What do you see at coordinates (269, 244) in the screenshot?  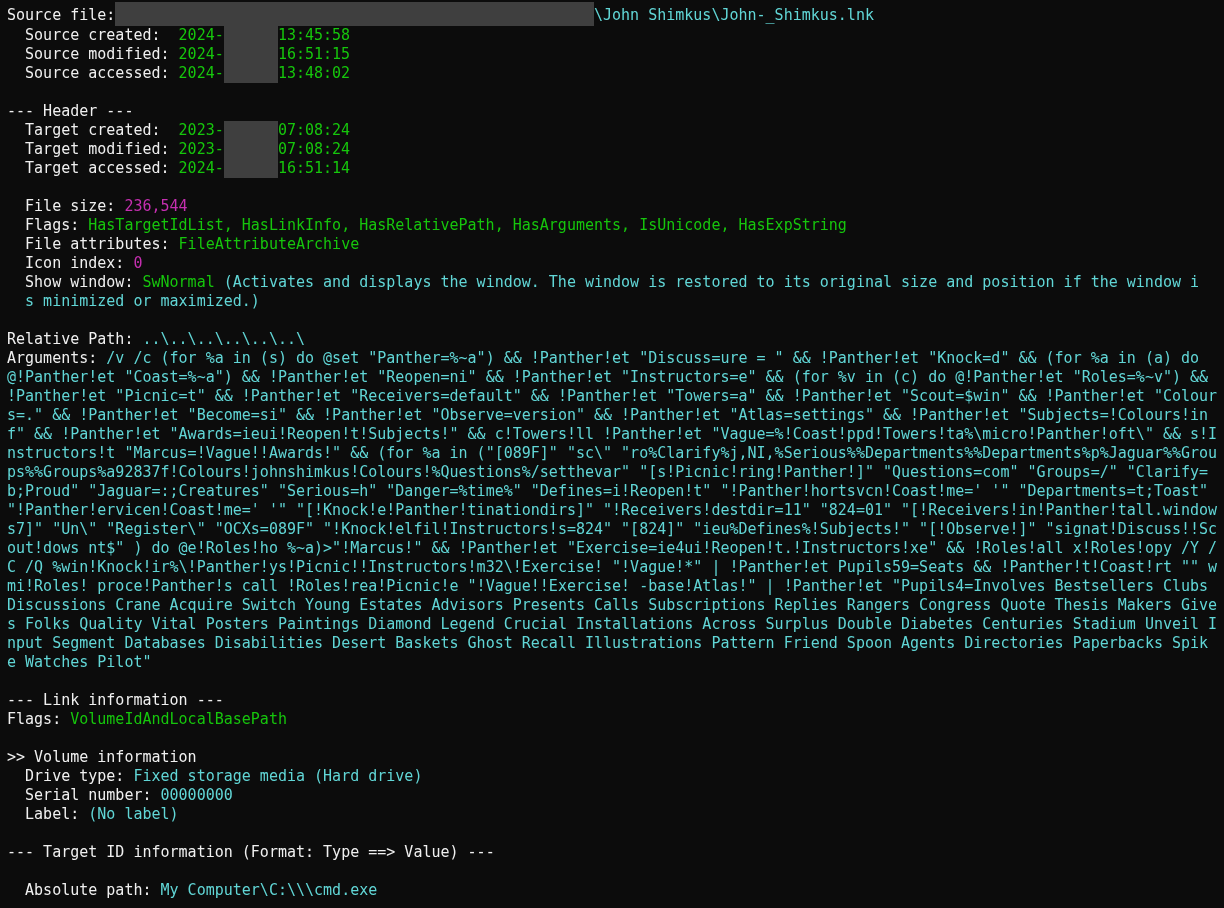 I see `flag-value: FileAttributeArchive` at bounding box center [269, 244].